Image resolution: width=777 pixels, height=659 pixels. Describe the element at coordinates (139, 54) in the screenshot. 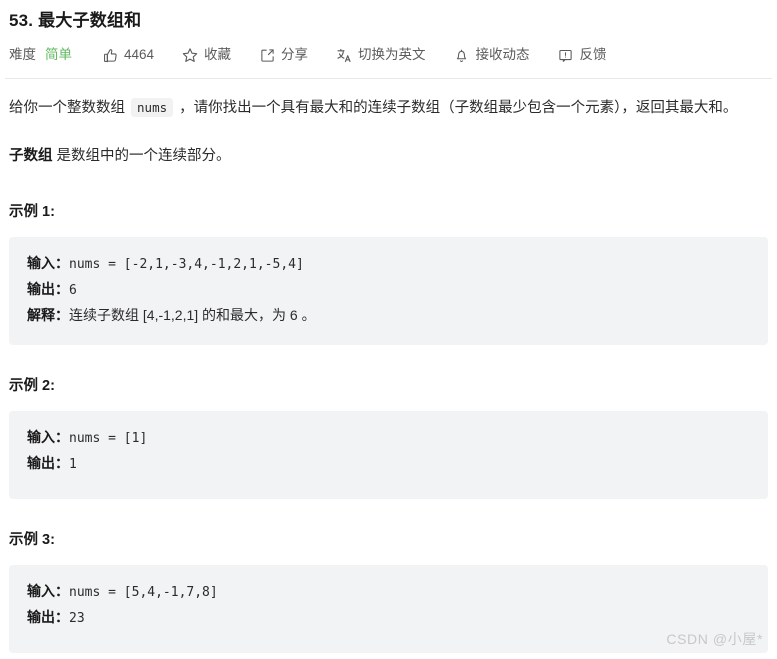

I see `like-count: 4464` at that location.